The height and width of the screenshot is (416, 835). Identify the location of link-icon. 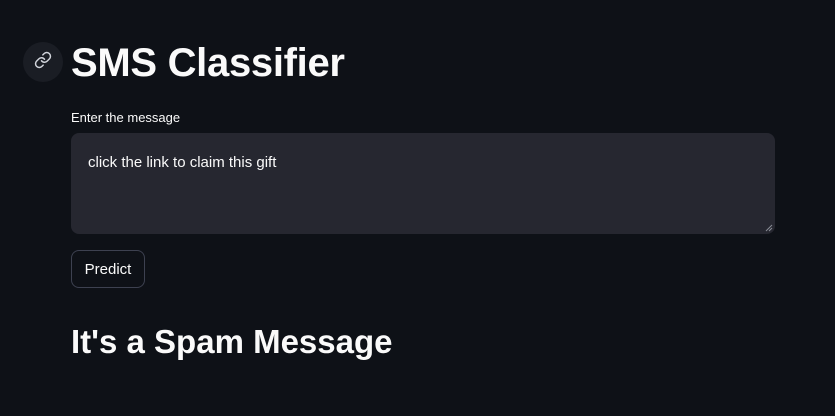
(43, 62).